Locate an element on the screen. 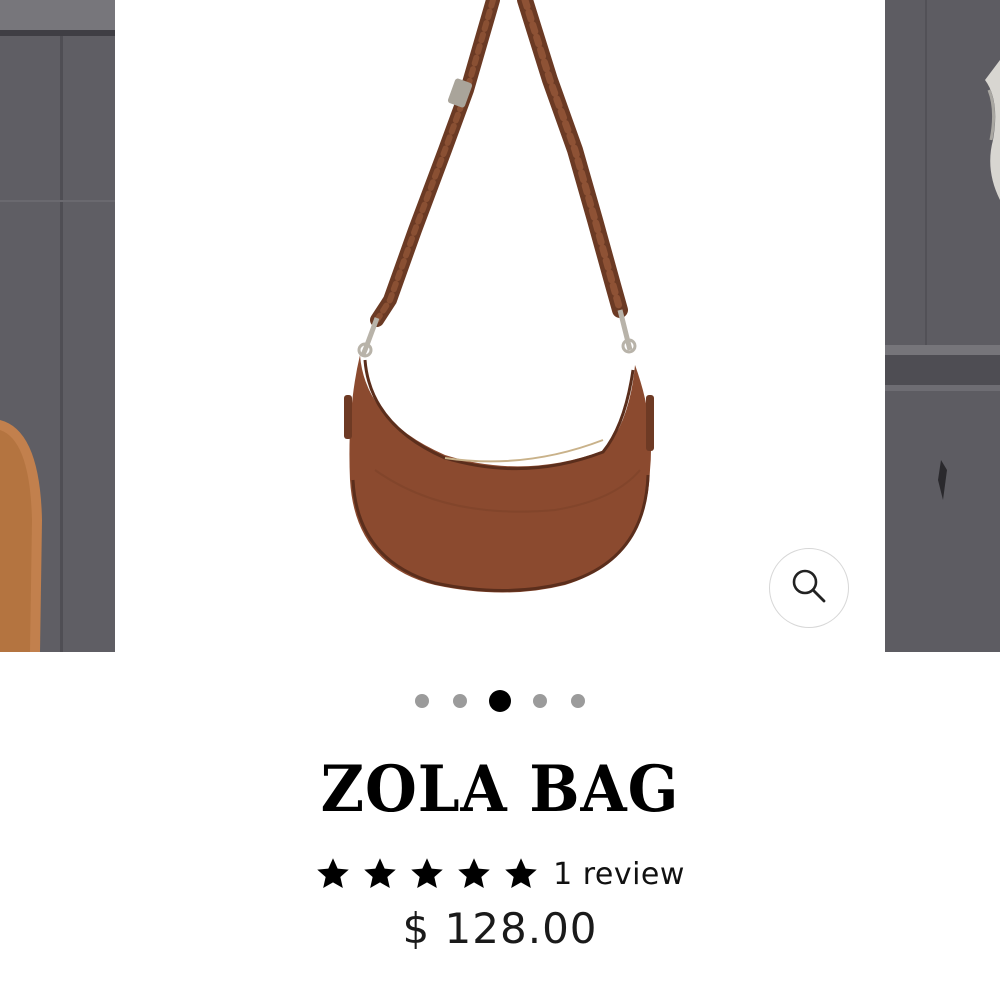 The width and height of the screenshot is (1000, 1000). zoom-button is located at coordinates (809, 588).